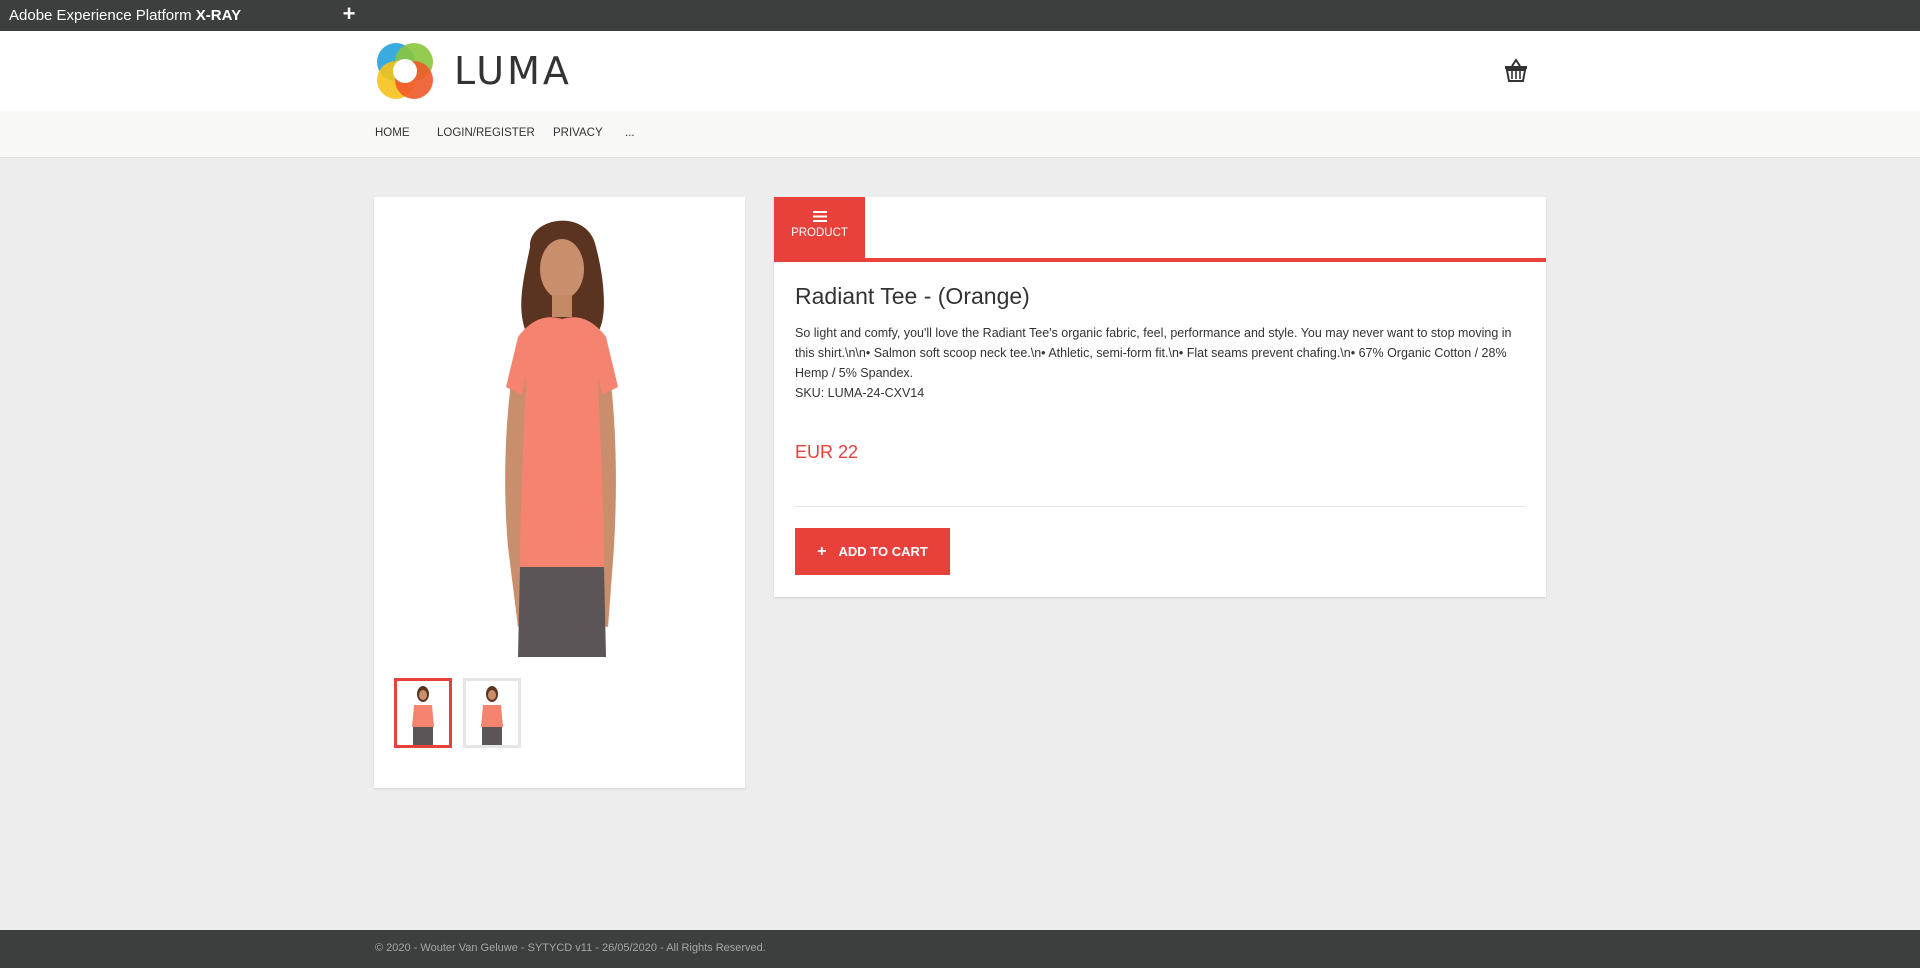 The height and width of the screenshot is (968, 1920). I want to click on xray-title-bold: X-RAY, so click(218, 15).